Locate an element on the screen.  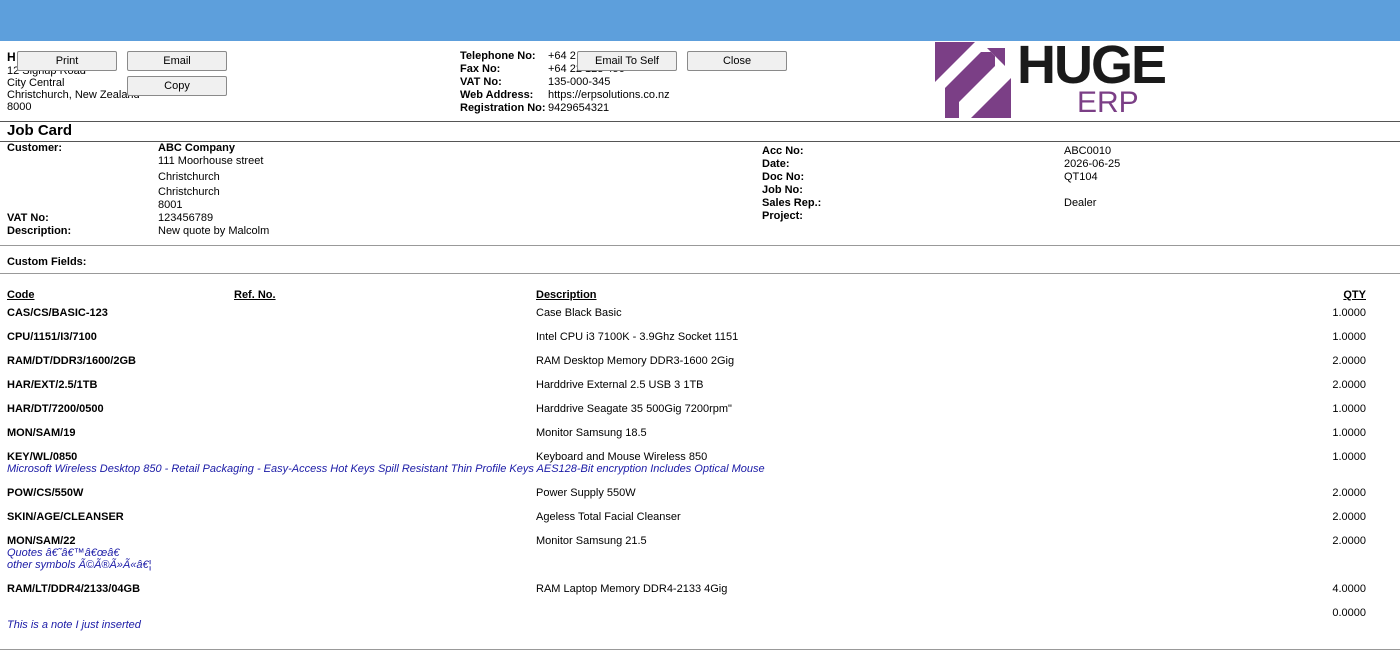
footer-divider is located at coordinates (700, 649).